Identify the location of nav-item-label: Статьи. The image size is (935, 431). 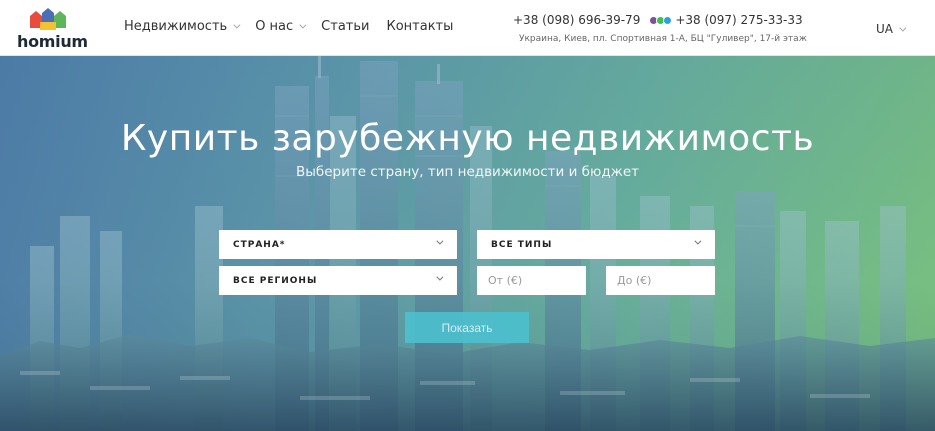
(345, 26).